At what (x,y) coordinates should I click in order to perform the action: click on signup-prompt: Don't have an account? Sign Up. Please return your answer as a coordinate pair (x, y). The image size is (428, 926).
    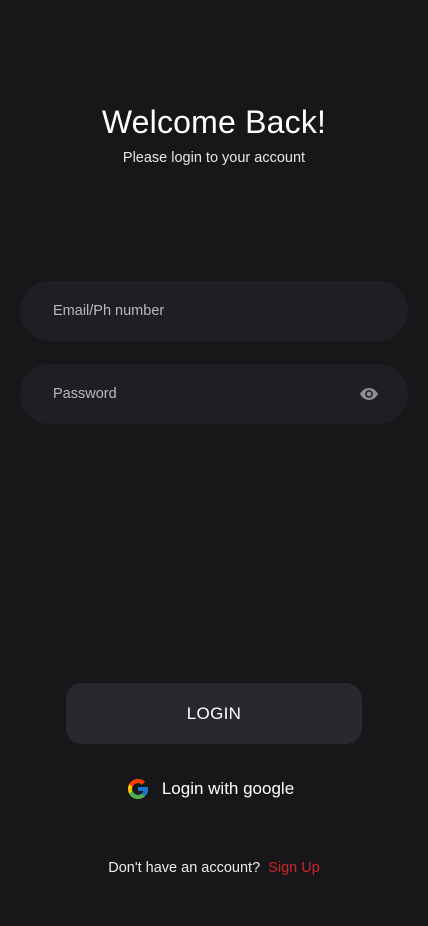
    Looking at the image, I should click on (214, 868).